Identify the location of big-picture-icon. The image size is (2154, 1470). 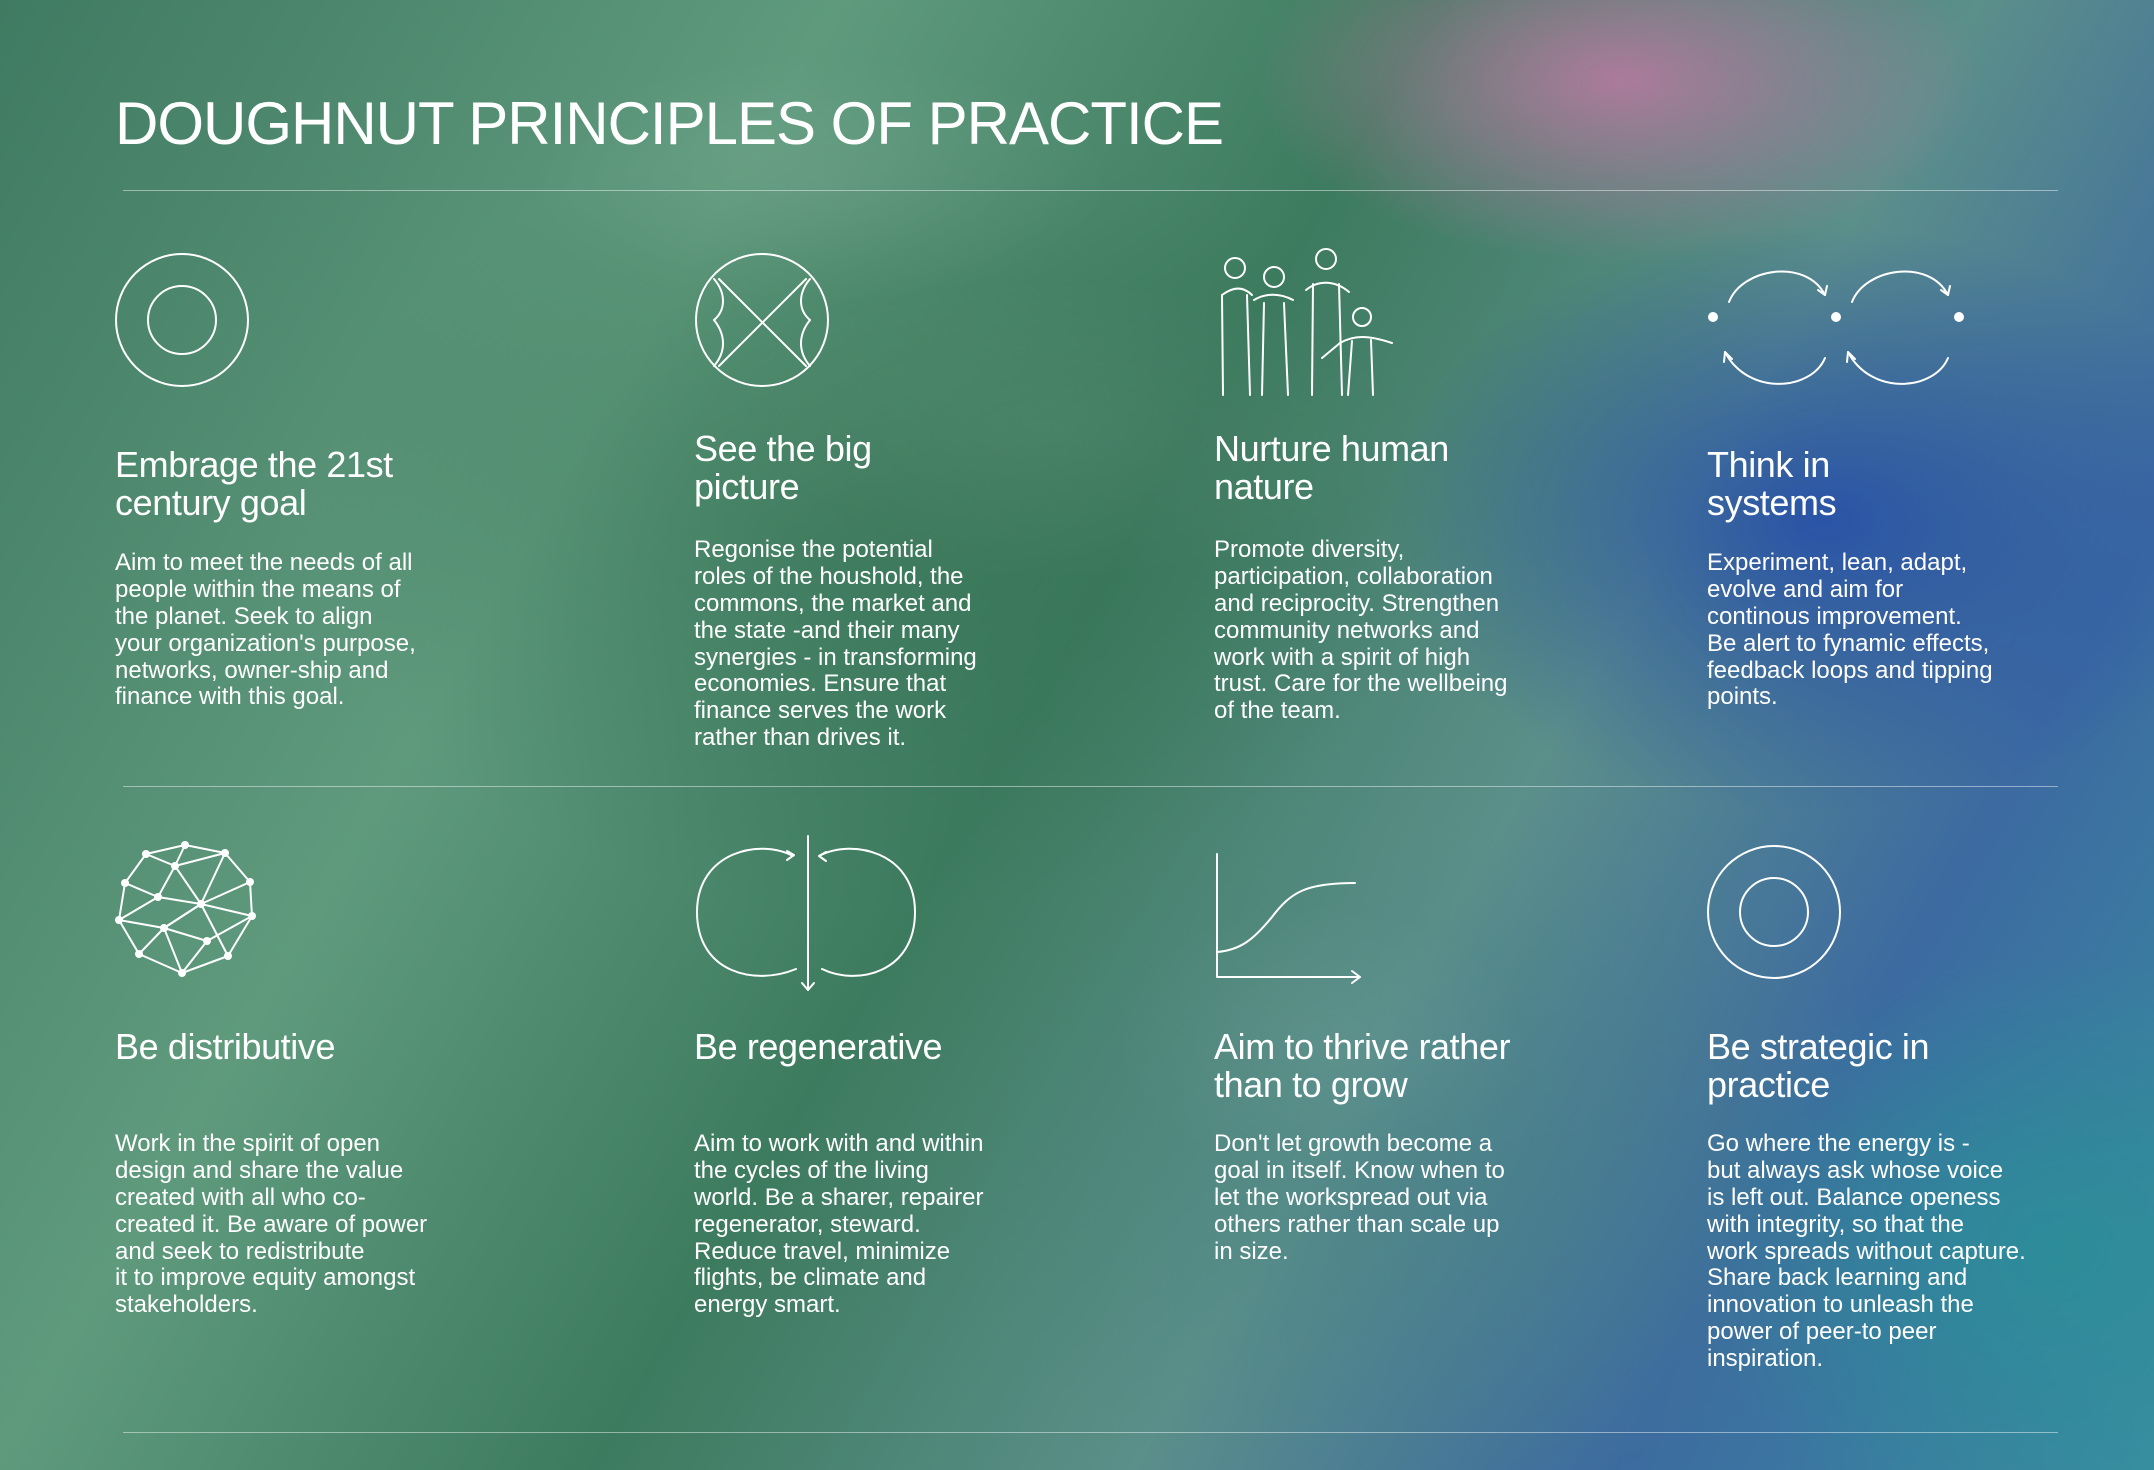
(819, 323).